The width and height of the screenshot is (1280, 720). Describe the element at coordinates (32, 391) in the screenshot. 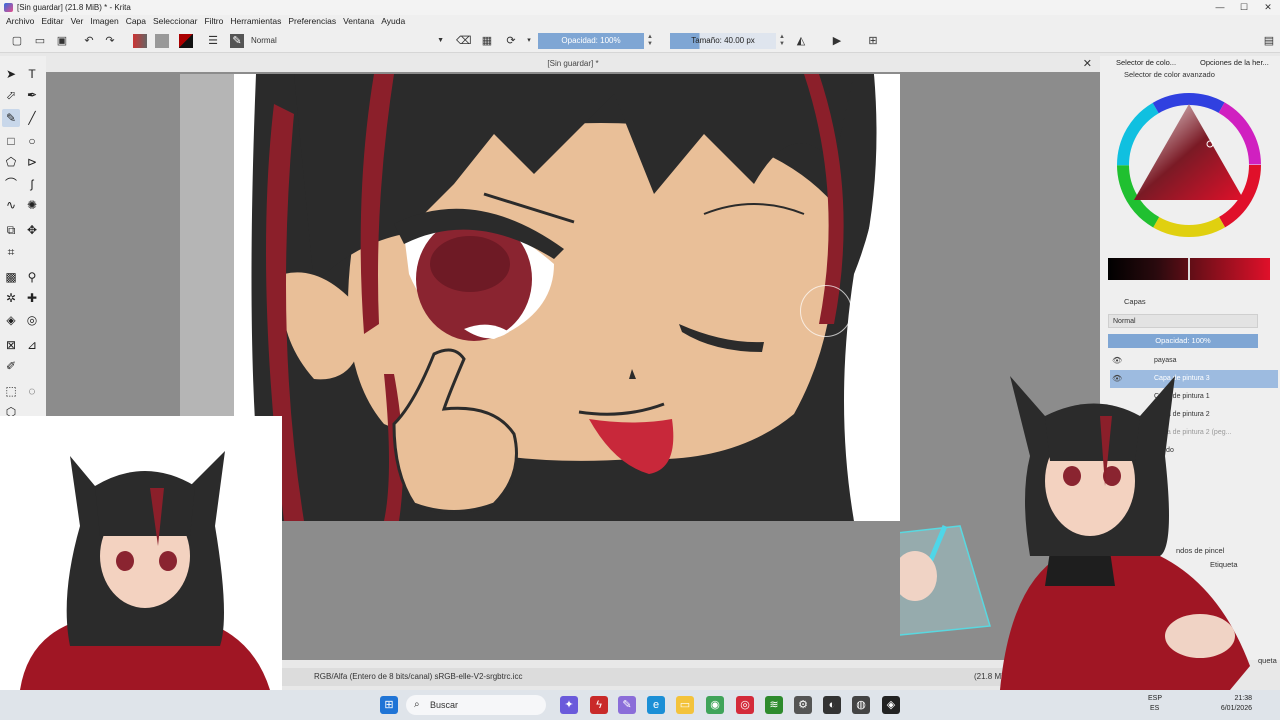

I see `ellipse-select-icon: ◌` at that location.